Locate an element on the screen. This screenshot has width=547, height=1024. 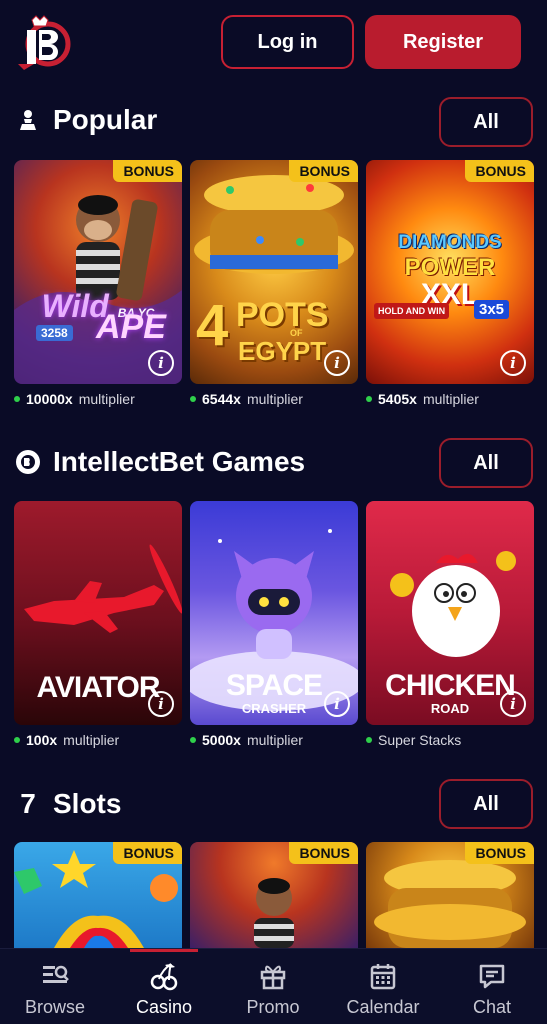
pots-line1: POTS is located at coordinates (282, 315).